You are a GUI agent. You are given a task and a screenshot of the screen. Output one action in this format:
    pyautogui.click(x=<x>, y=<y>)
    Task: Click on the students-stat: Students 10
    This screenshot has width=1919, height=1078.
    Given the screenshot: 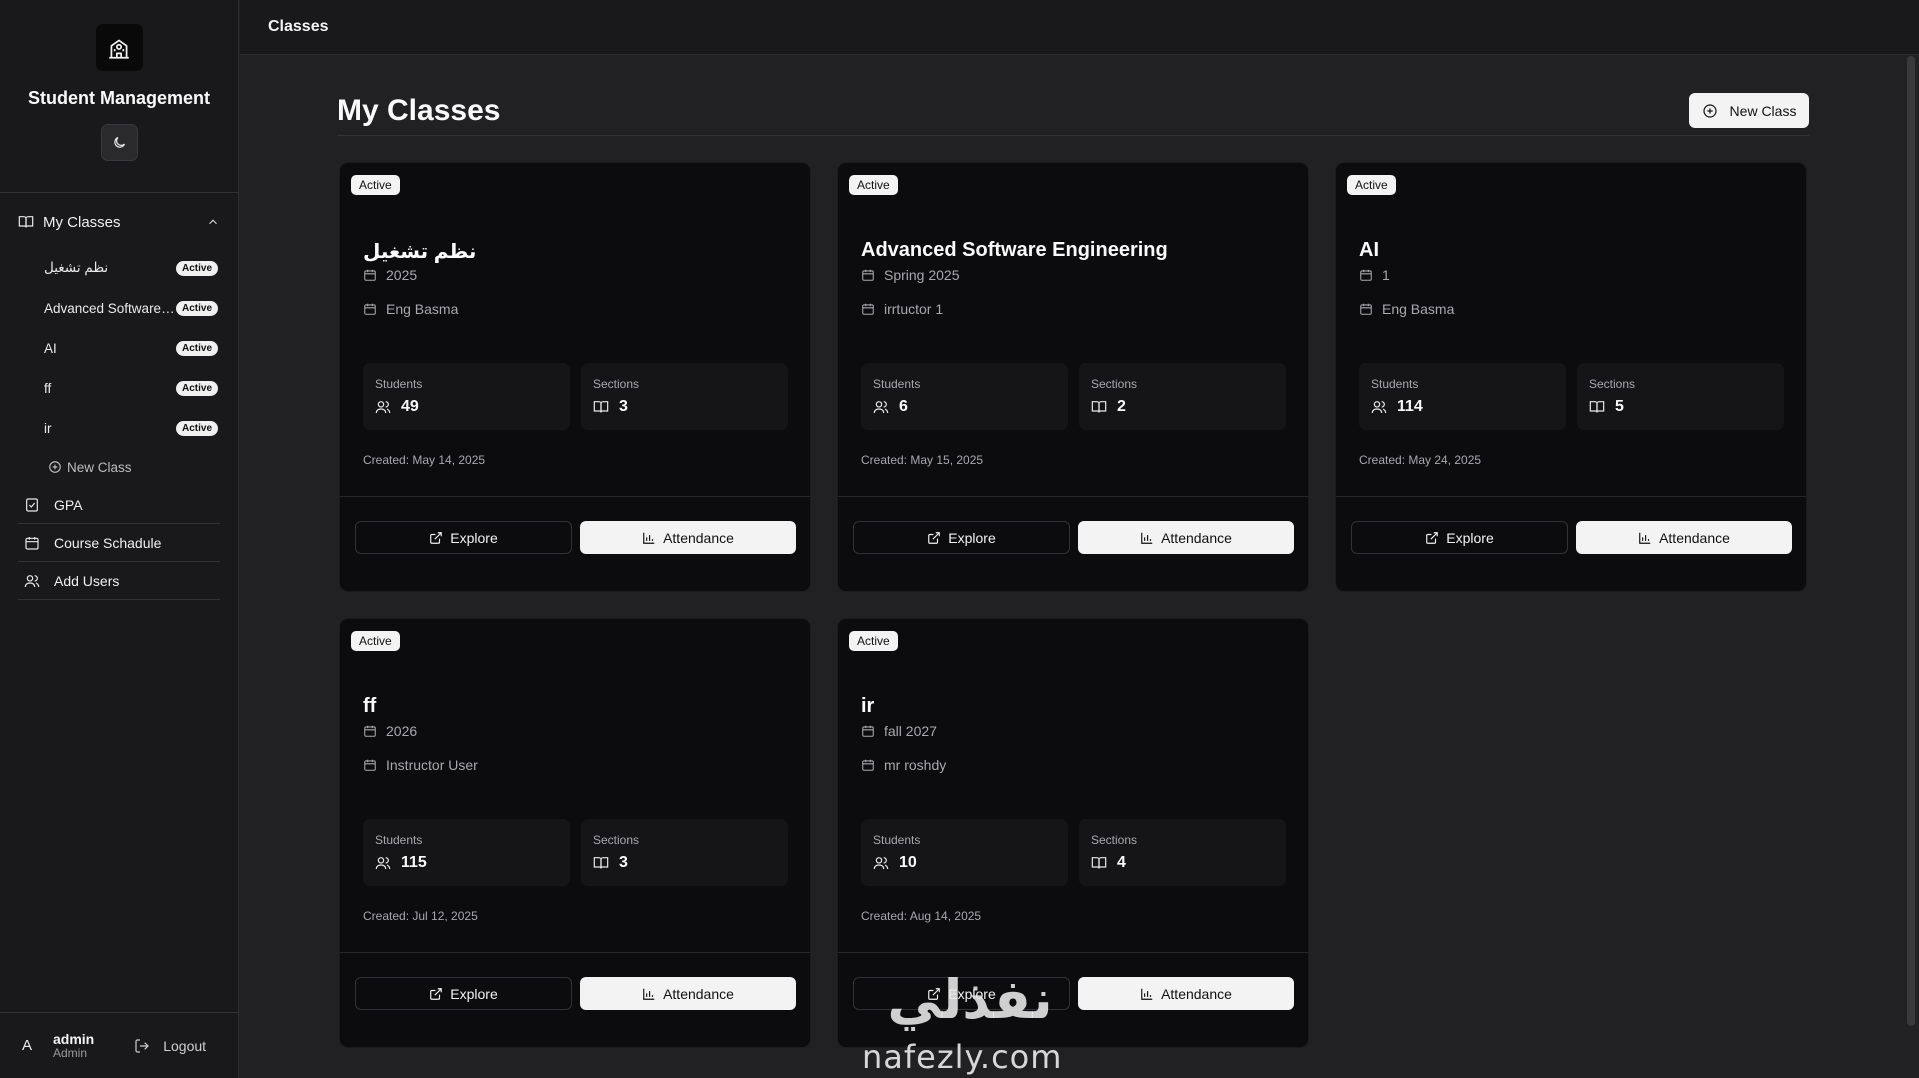 What is the action you would take?
    pyautogui.click(x=964, y=852)
    